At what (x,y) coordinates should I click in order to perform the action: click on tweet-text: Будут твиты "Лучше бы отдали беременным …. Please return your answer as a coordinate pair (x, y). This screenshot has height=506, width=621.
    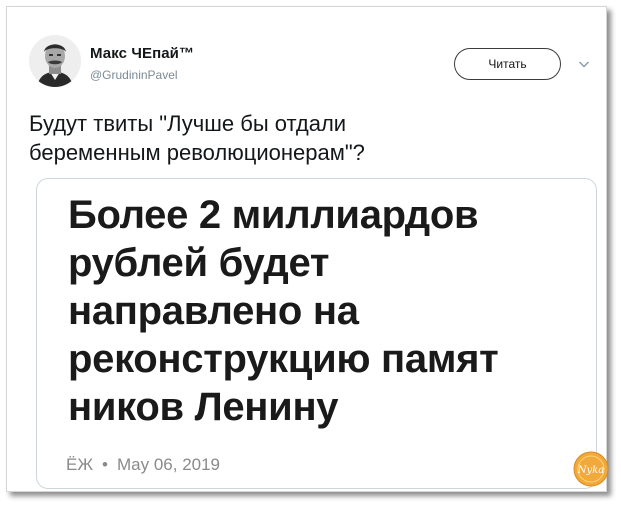
    Looking at the image, I should click on (197, 138).